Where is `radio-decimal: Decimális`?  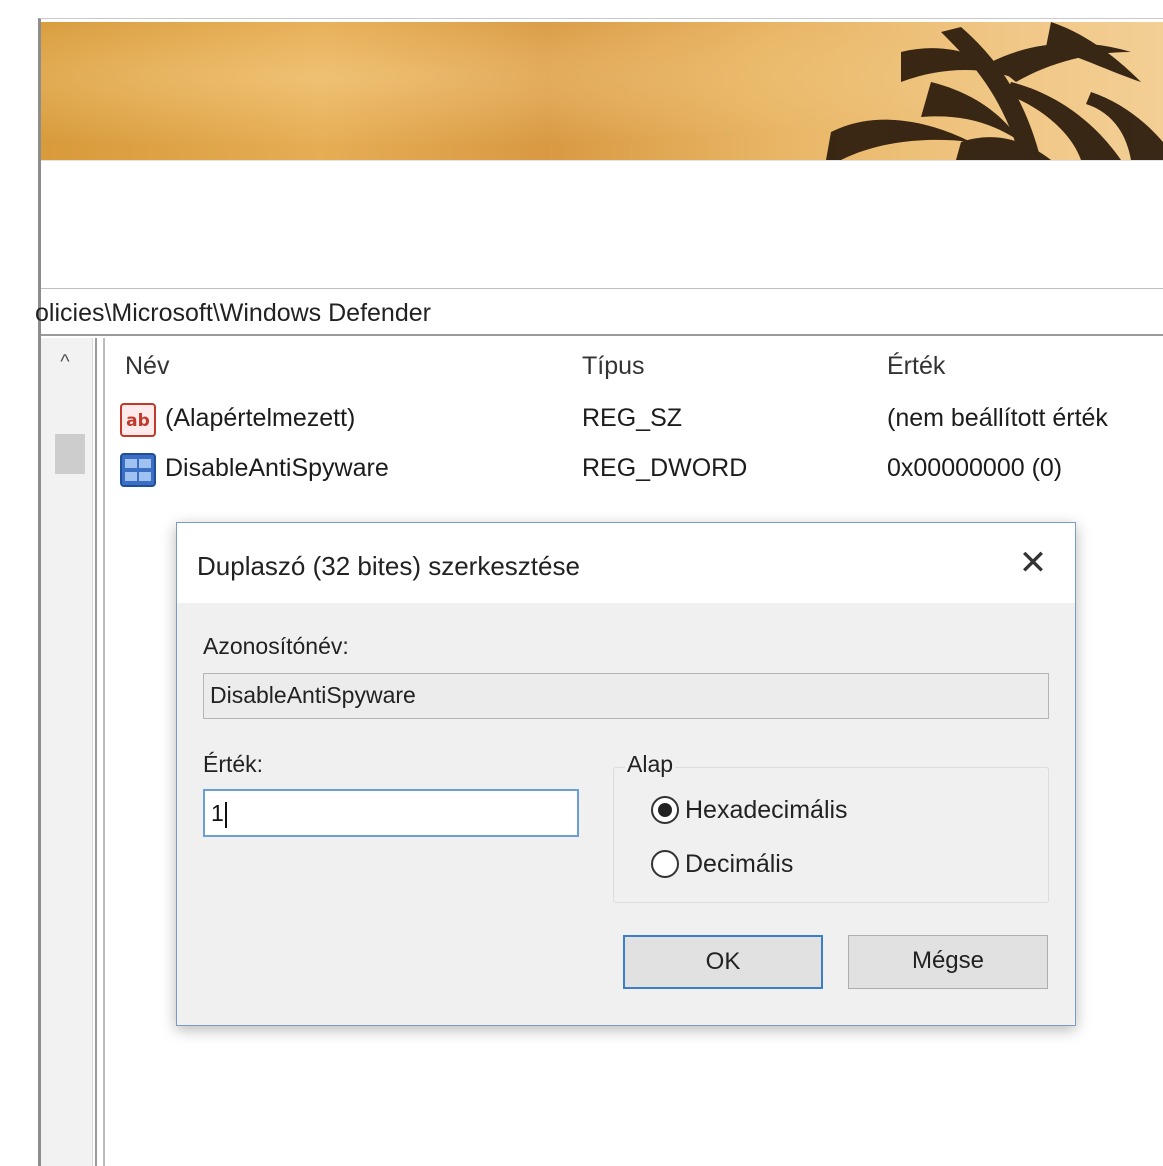 radio-decimal: Decimális is located at coordinates (722, 864).